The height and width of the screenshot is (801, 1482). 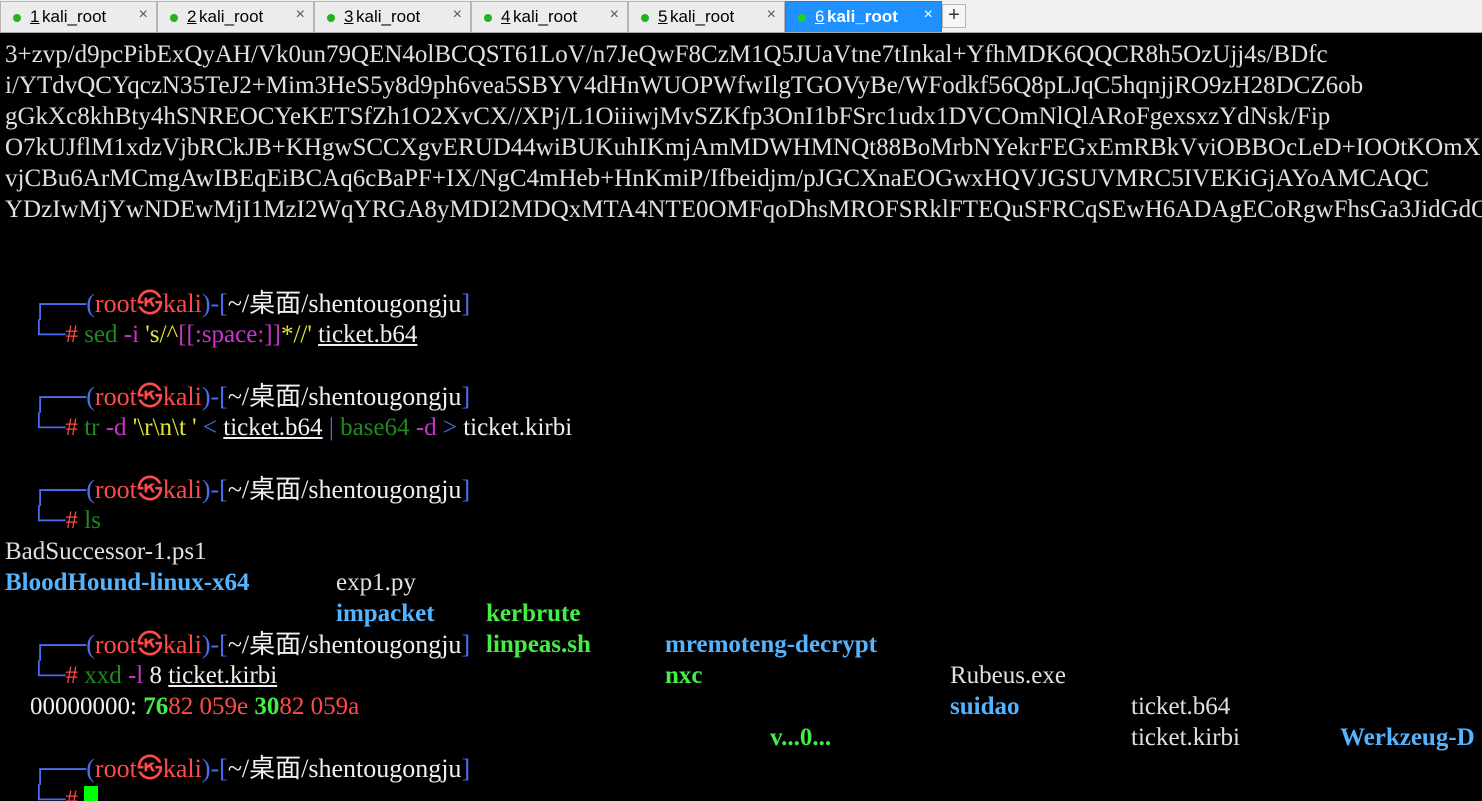 I want to click on tab-1: 1 kali_root ×, so click(x=78, y=16).